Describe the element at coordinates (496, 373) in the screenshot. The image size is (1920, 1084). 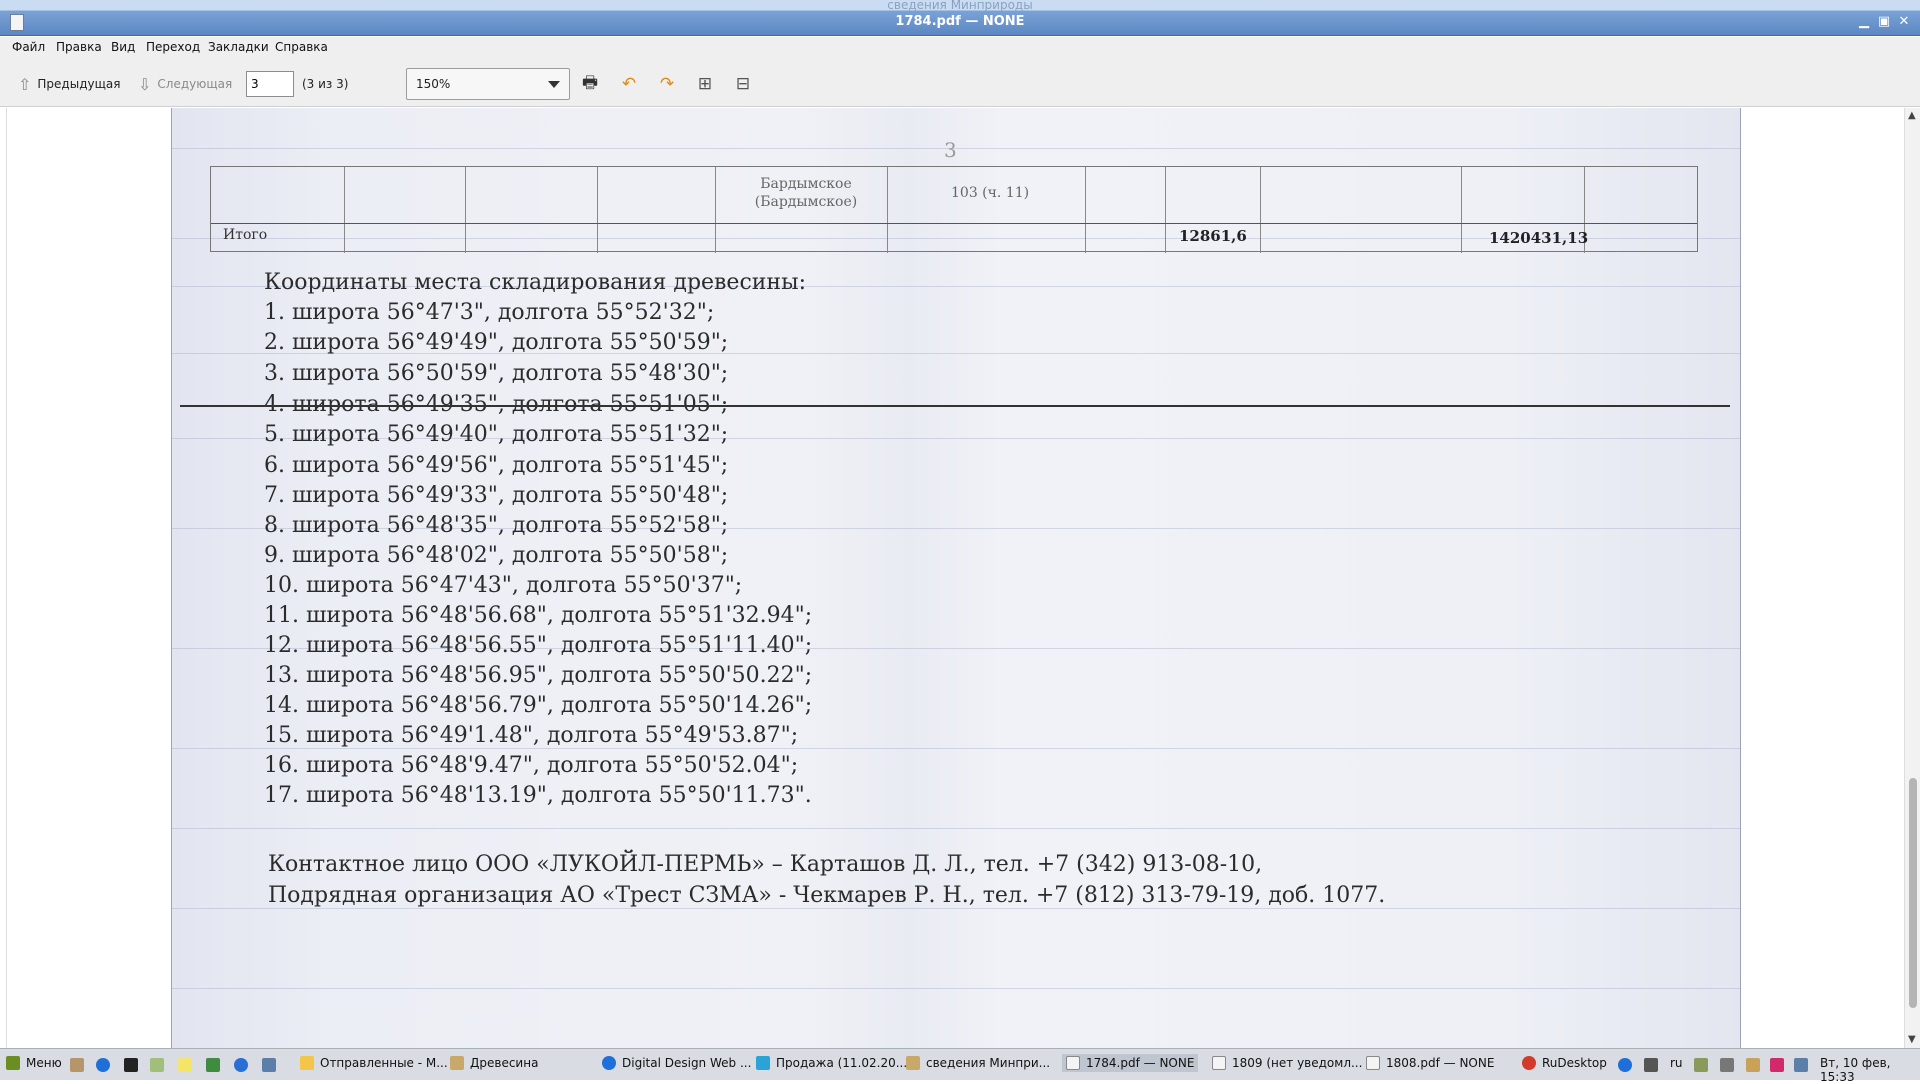
I see `coord-item: 3. широта 56°50'59", долгота 55°48'30";` at that location.